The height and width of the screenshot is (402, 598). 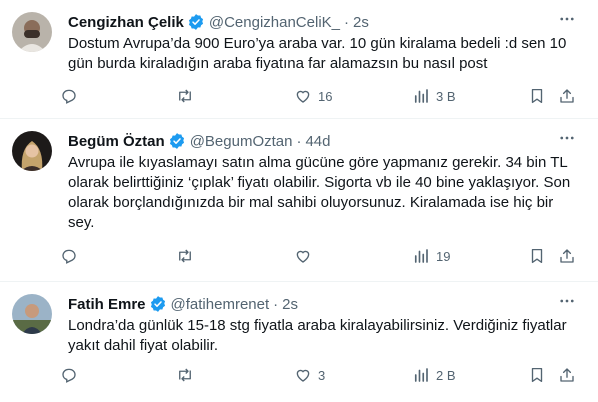 I want to click on like-button: 3, so click(x=309, y=375).